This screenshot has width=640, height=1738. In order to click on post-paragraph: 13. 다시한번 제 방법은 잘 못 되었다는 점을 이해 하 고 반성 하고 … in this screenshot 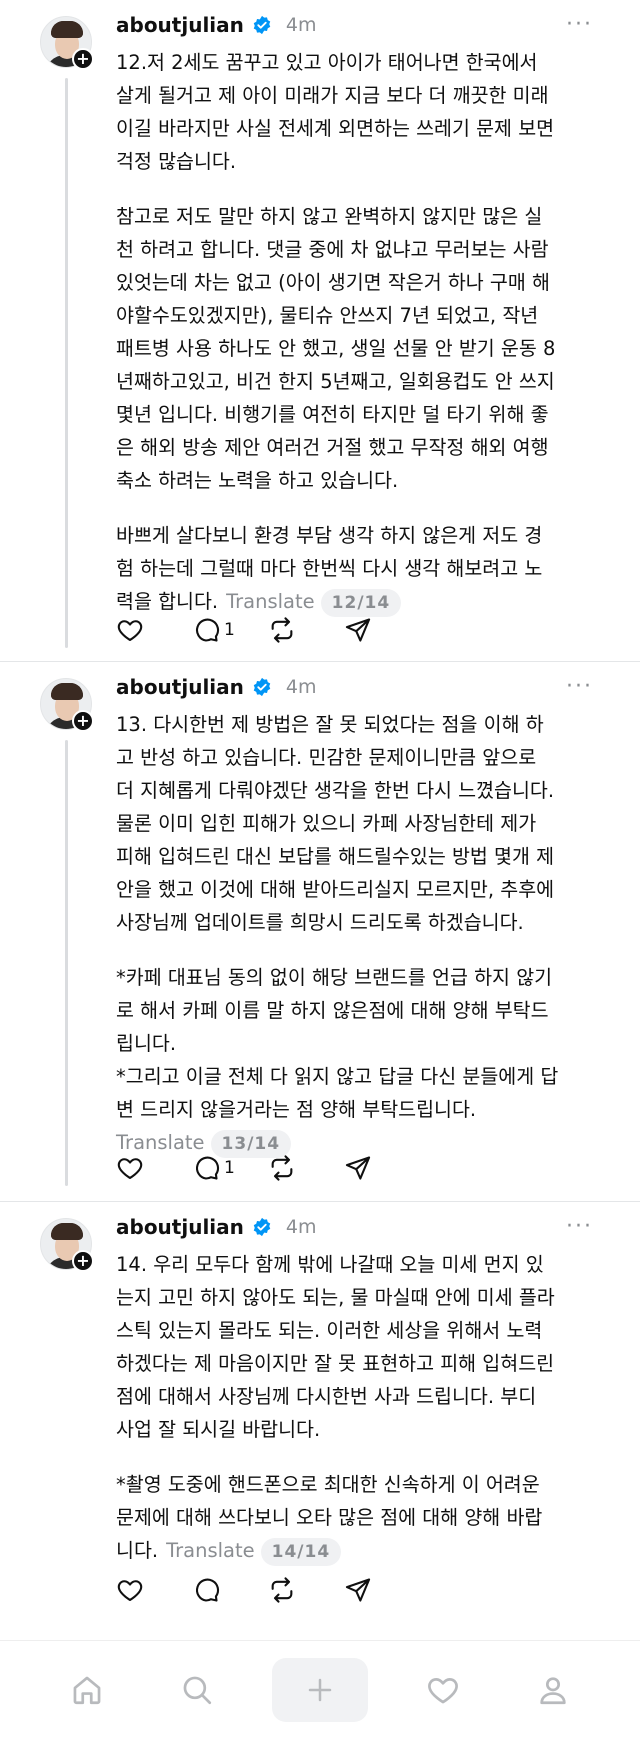, I will do `click(335, 823)`.